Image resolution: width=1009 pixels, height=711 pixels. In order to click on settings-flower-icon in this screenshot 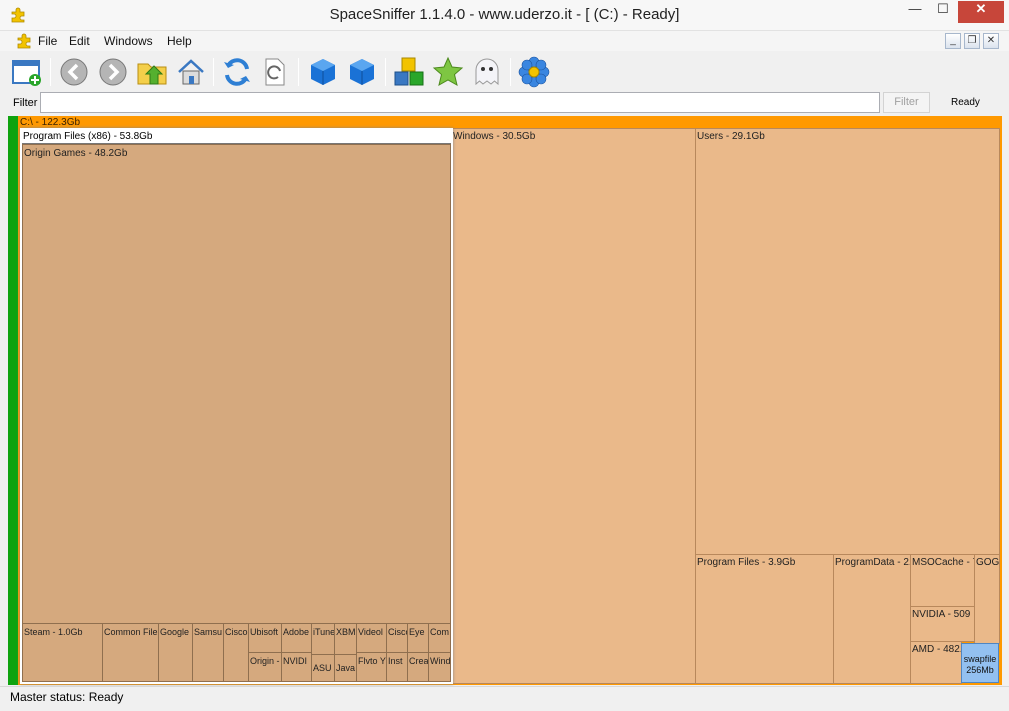, I will do `click(534, 72)`.